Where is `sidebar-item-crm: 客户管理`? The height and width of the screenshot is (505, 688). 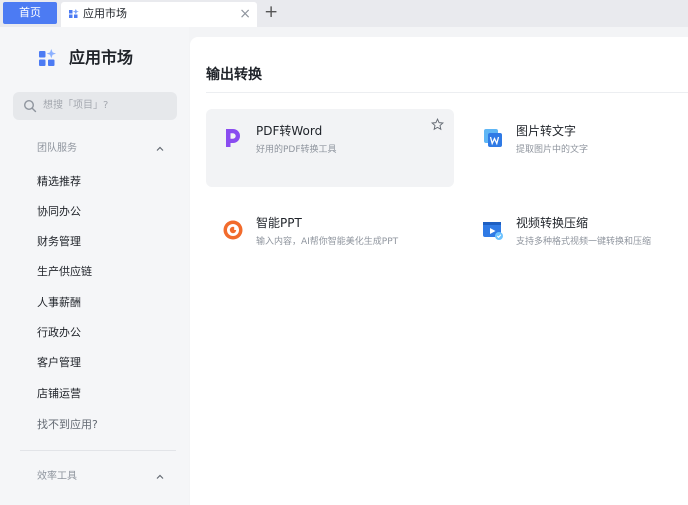 sidebar-item-crm: 客户管理 is located at coordinates (59, 363).